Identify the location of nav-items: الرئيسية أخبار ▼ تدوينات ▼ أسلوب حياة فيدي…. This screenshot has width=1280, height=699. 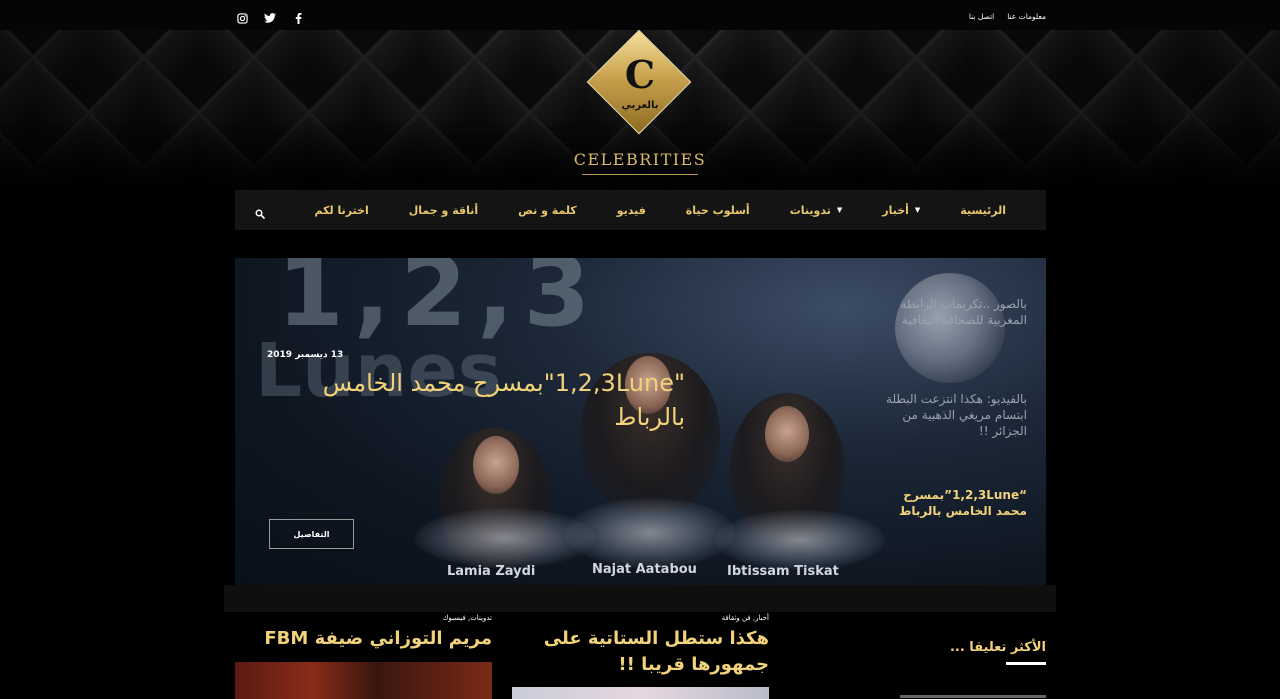
(660, 210).